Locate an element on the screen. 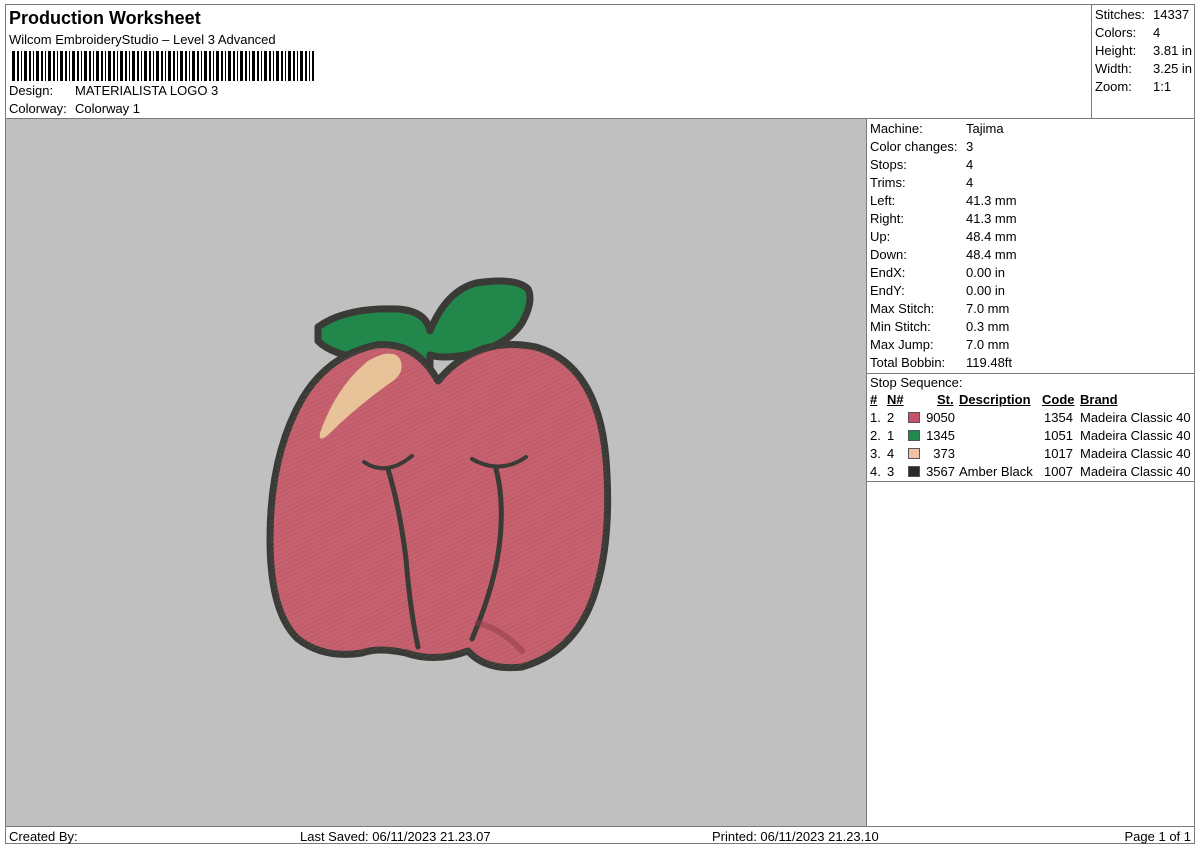 The width and height of the screenshot is (1200, 848). info-label: Left: is located at coordinates (883, 200).